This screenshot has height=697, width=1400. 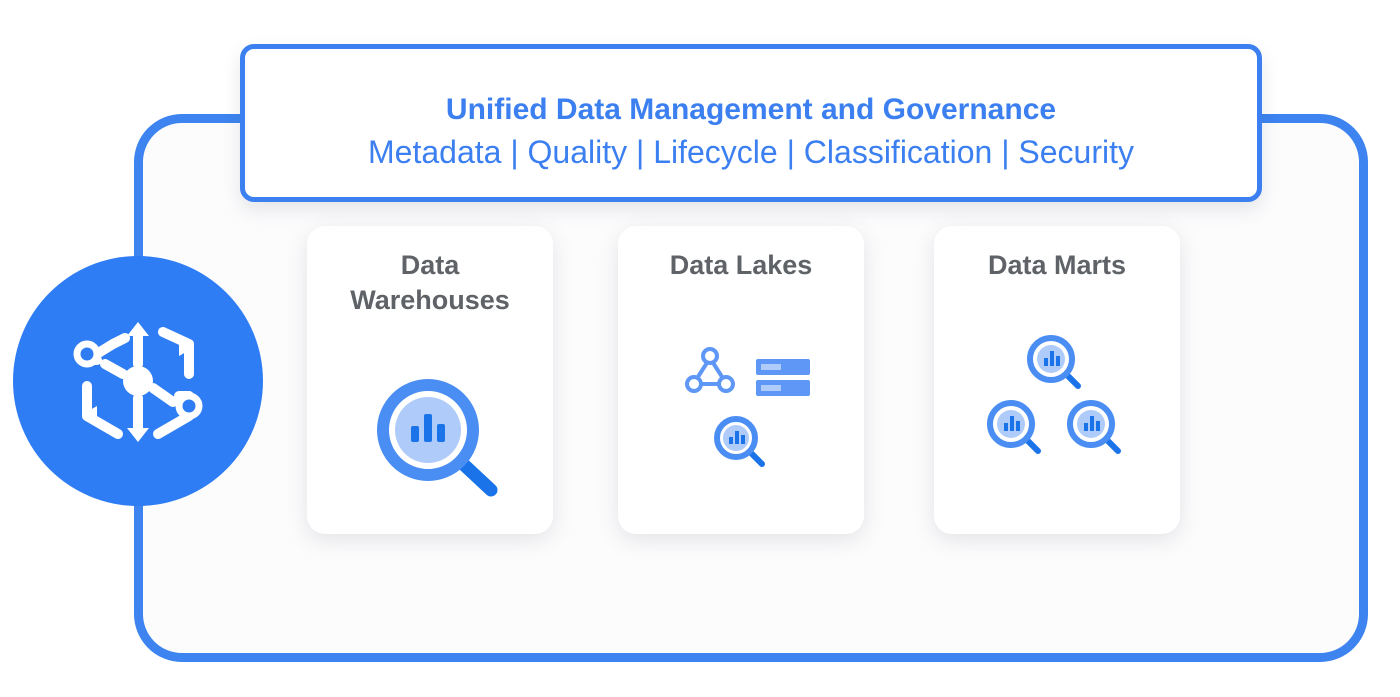 What do you see at coordinates (437, 438) in the screenshot?
I see `bigquery-search-icon` at bounding box center [437, 438].